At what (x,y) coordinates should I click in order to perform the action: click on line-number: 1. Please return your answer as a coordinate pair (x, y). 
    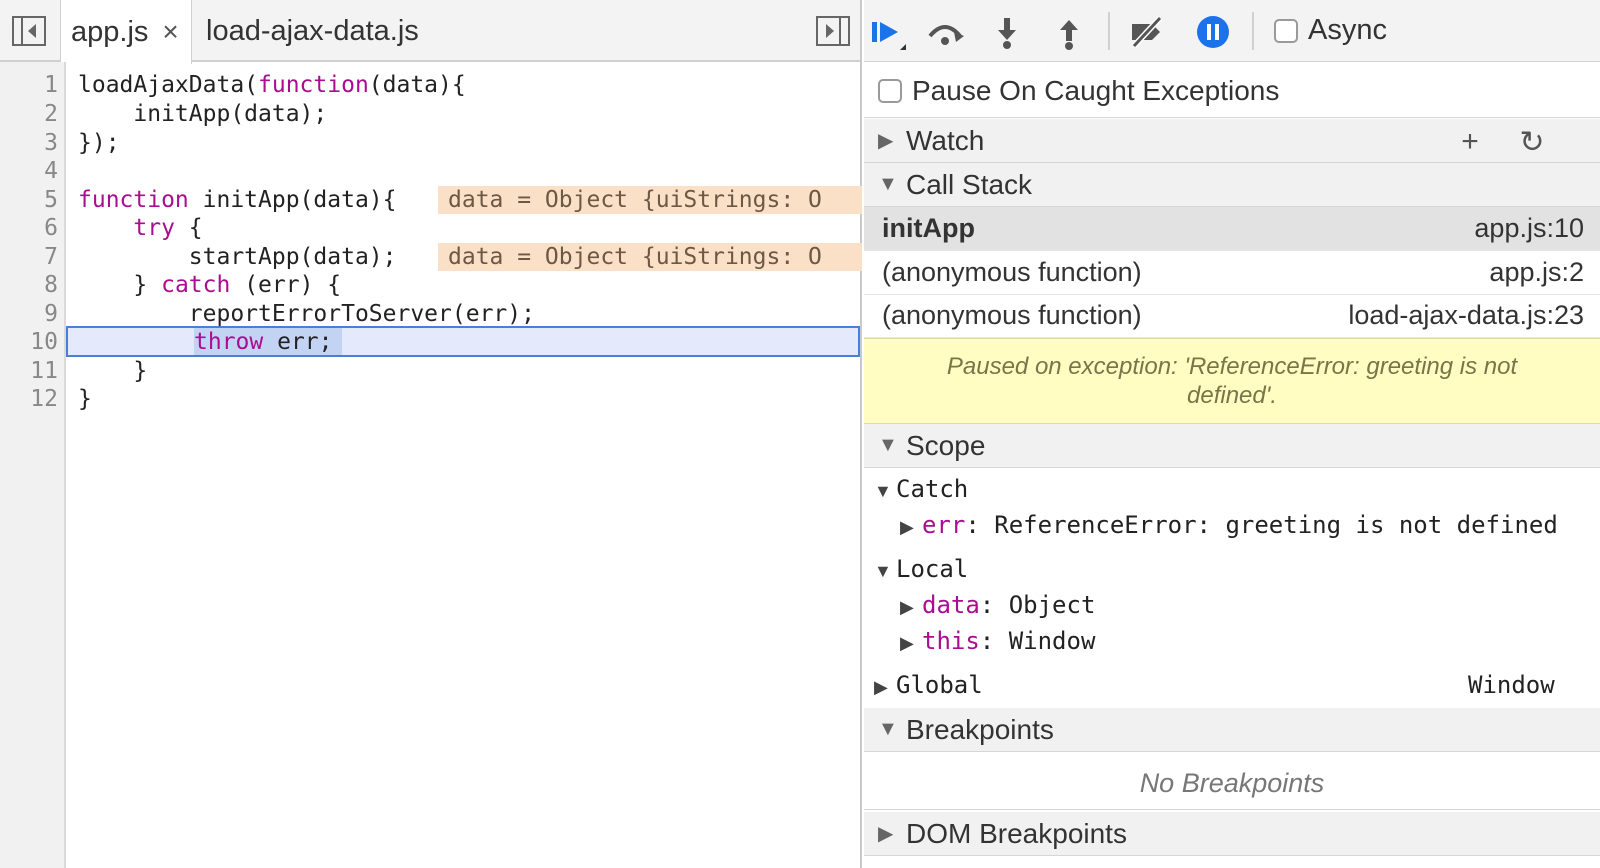
    Looking at the image, I should click on (29, 85).